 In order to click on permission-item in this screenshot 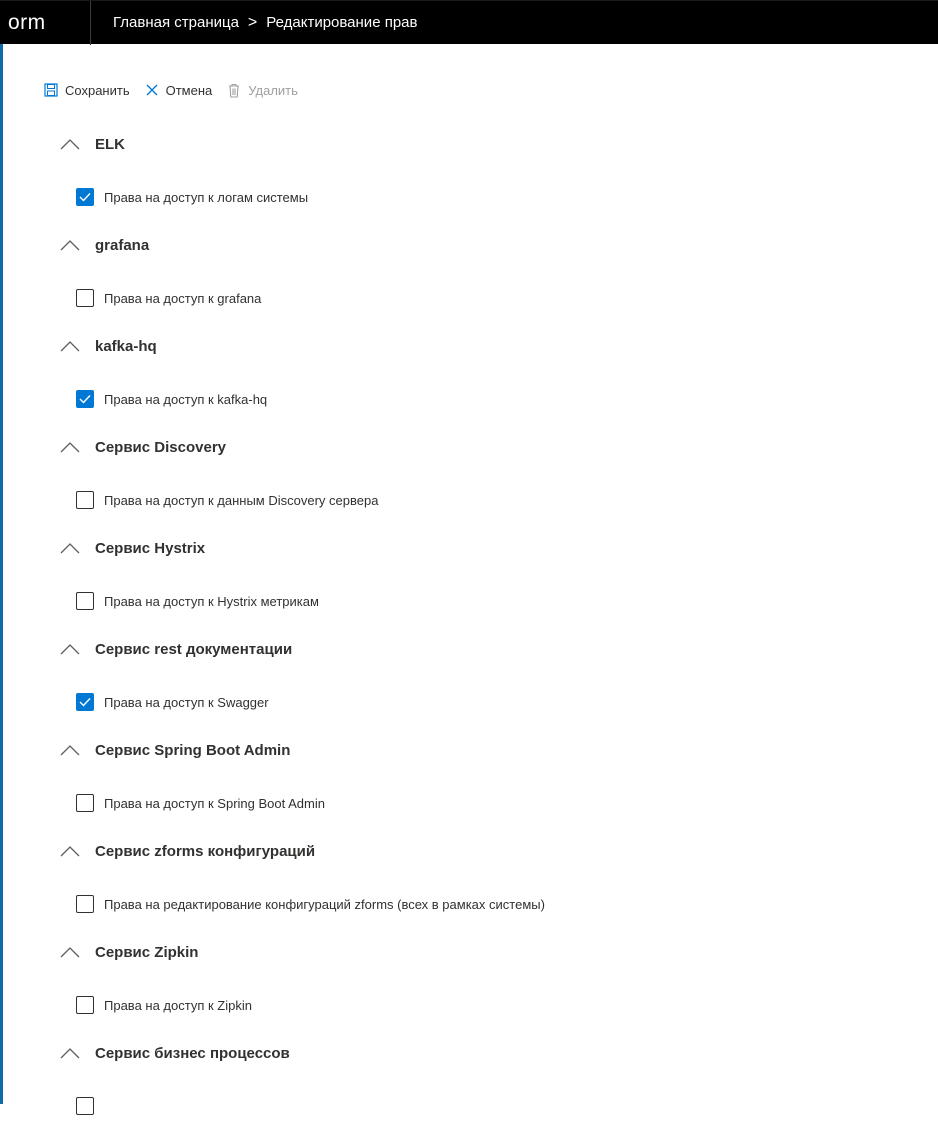, I will do `click(90, 1106)`.